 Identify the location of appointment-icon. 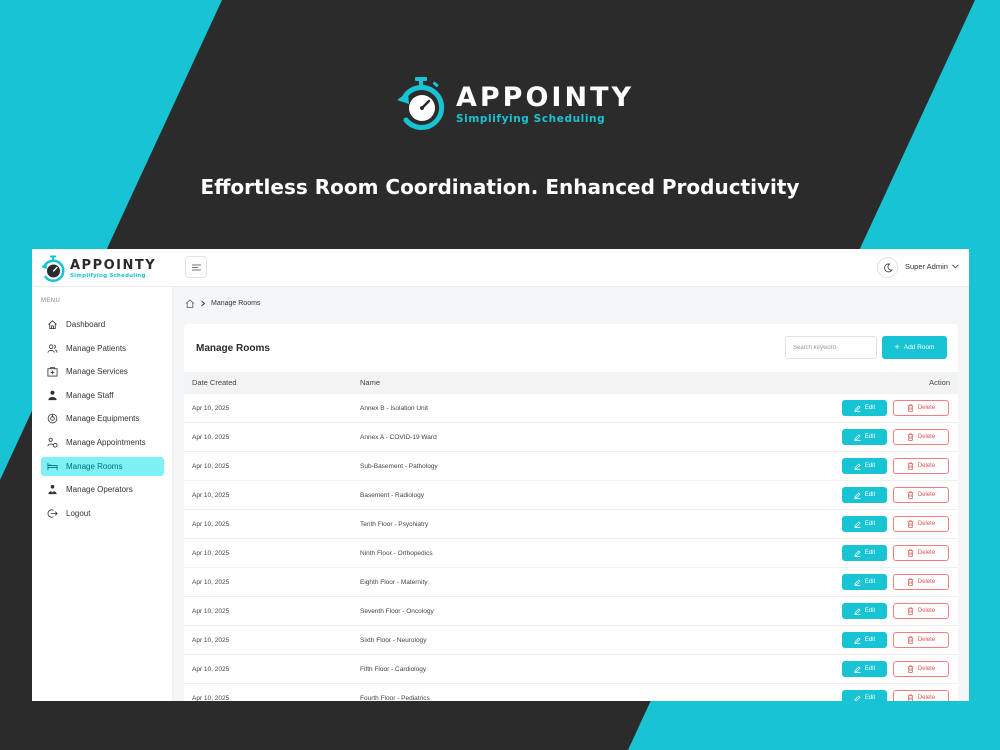
(52, 442).